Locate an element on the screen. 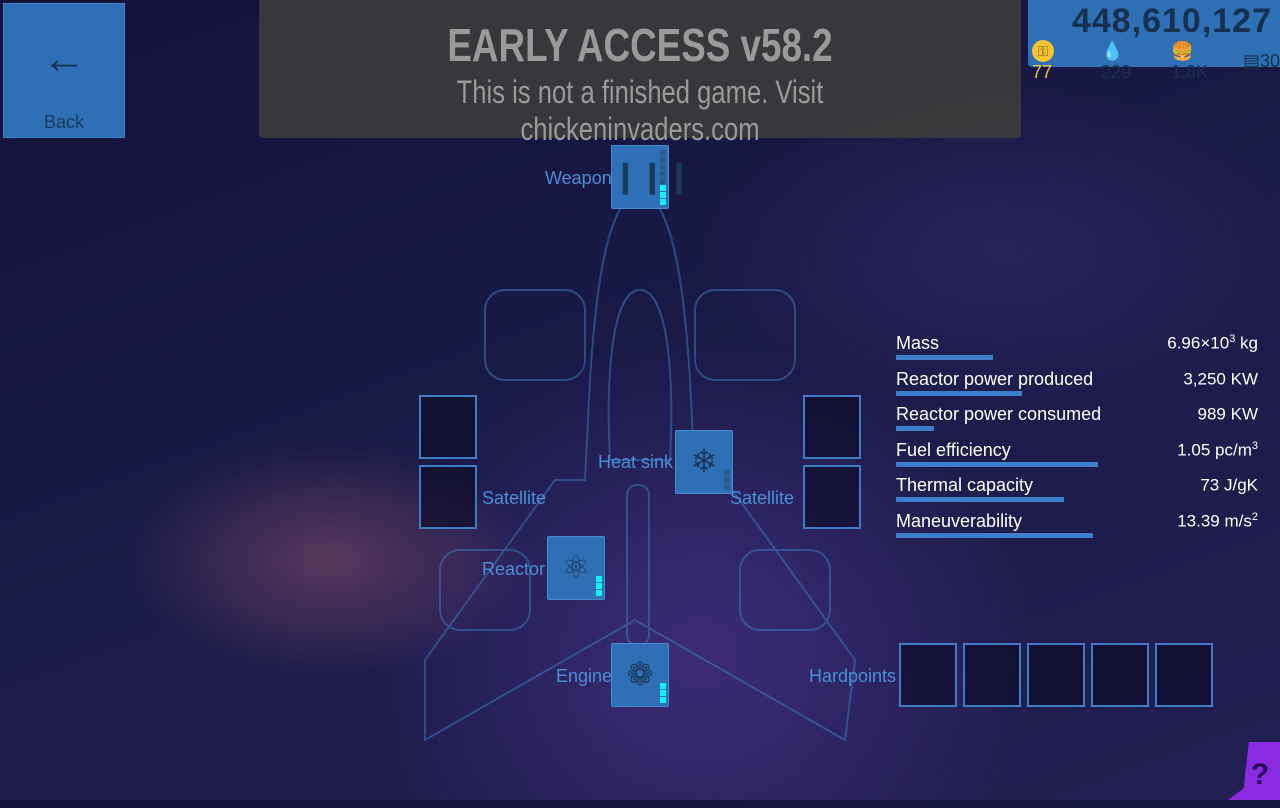 The image size is (1280, 808). weapon-slot: ❙❙❙ is located at coordinates (651, 177).